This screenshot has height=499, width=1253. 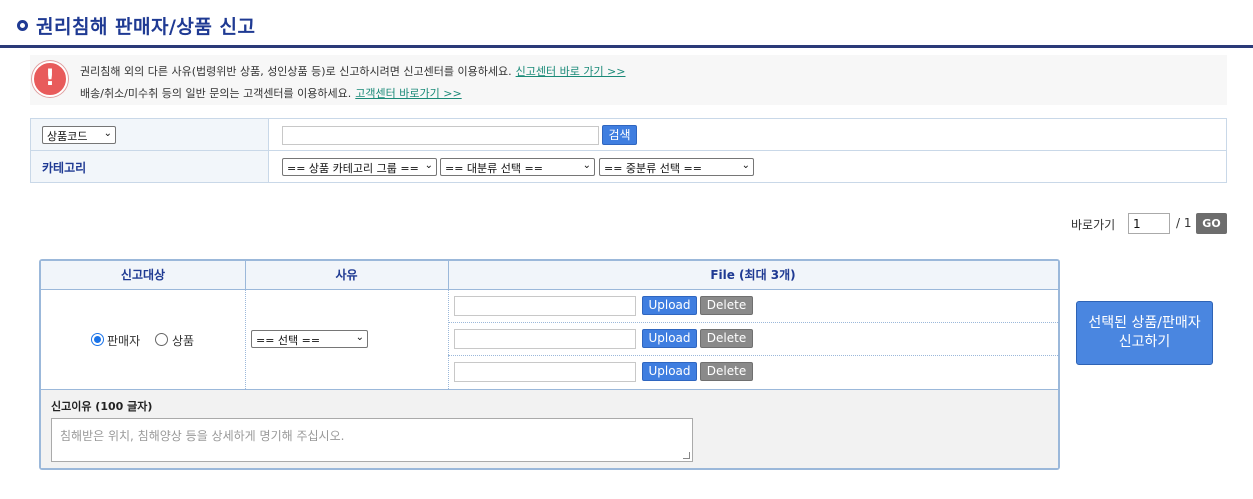 What do you see at coordinates (619, 135) in the screenshot?
I see `search-button: 검색` at bounding box center [619, 135].